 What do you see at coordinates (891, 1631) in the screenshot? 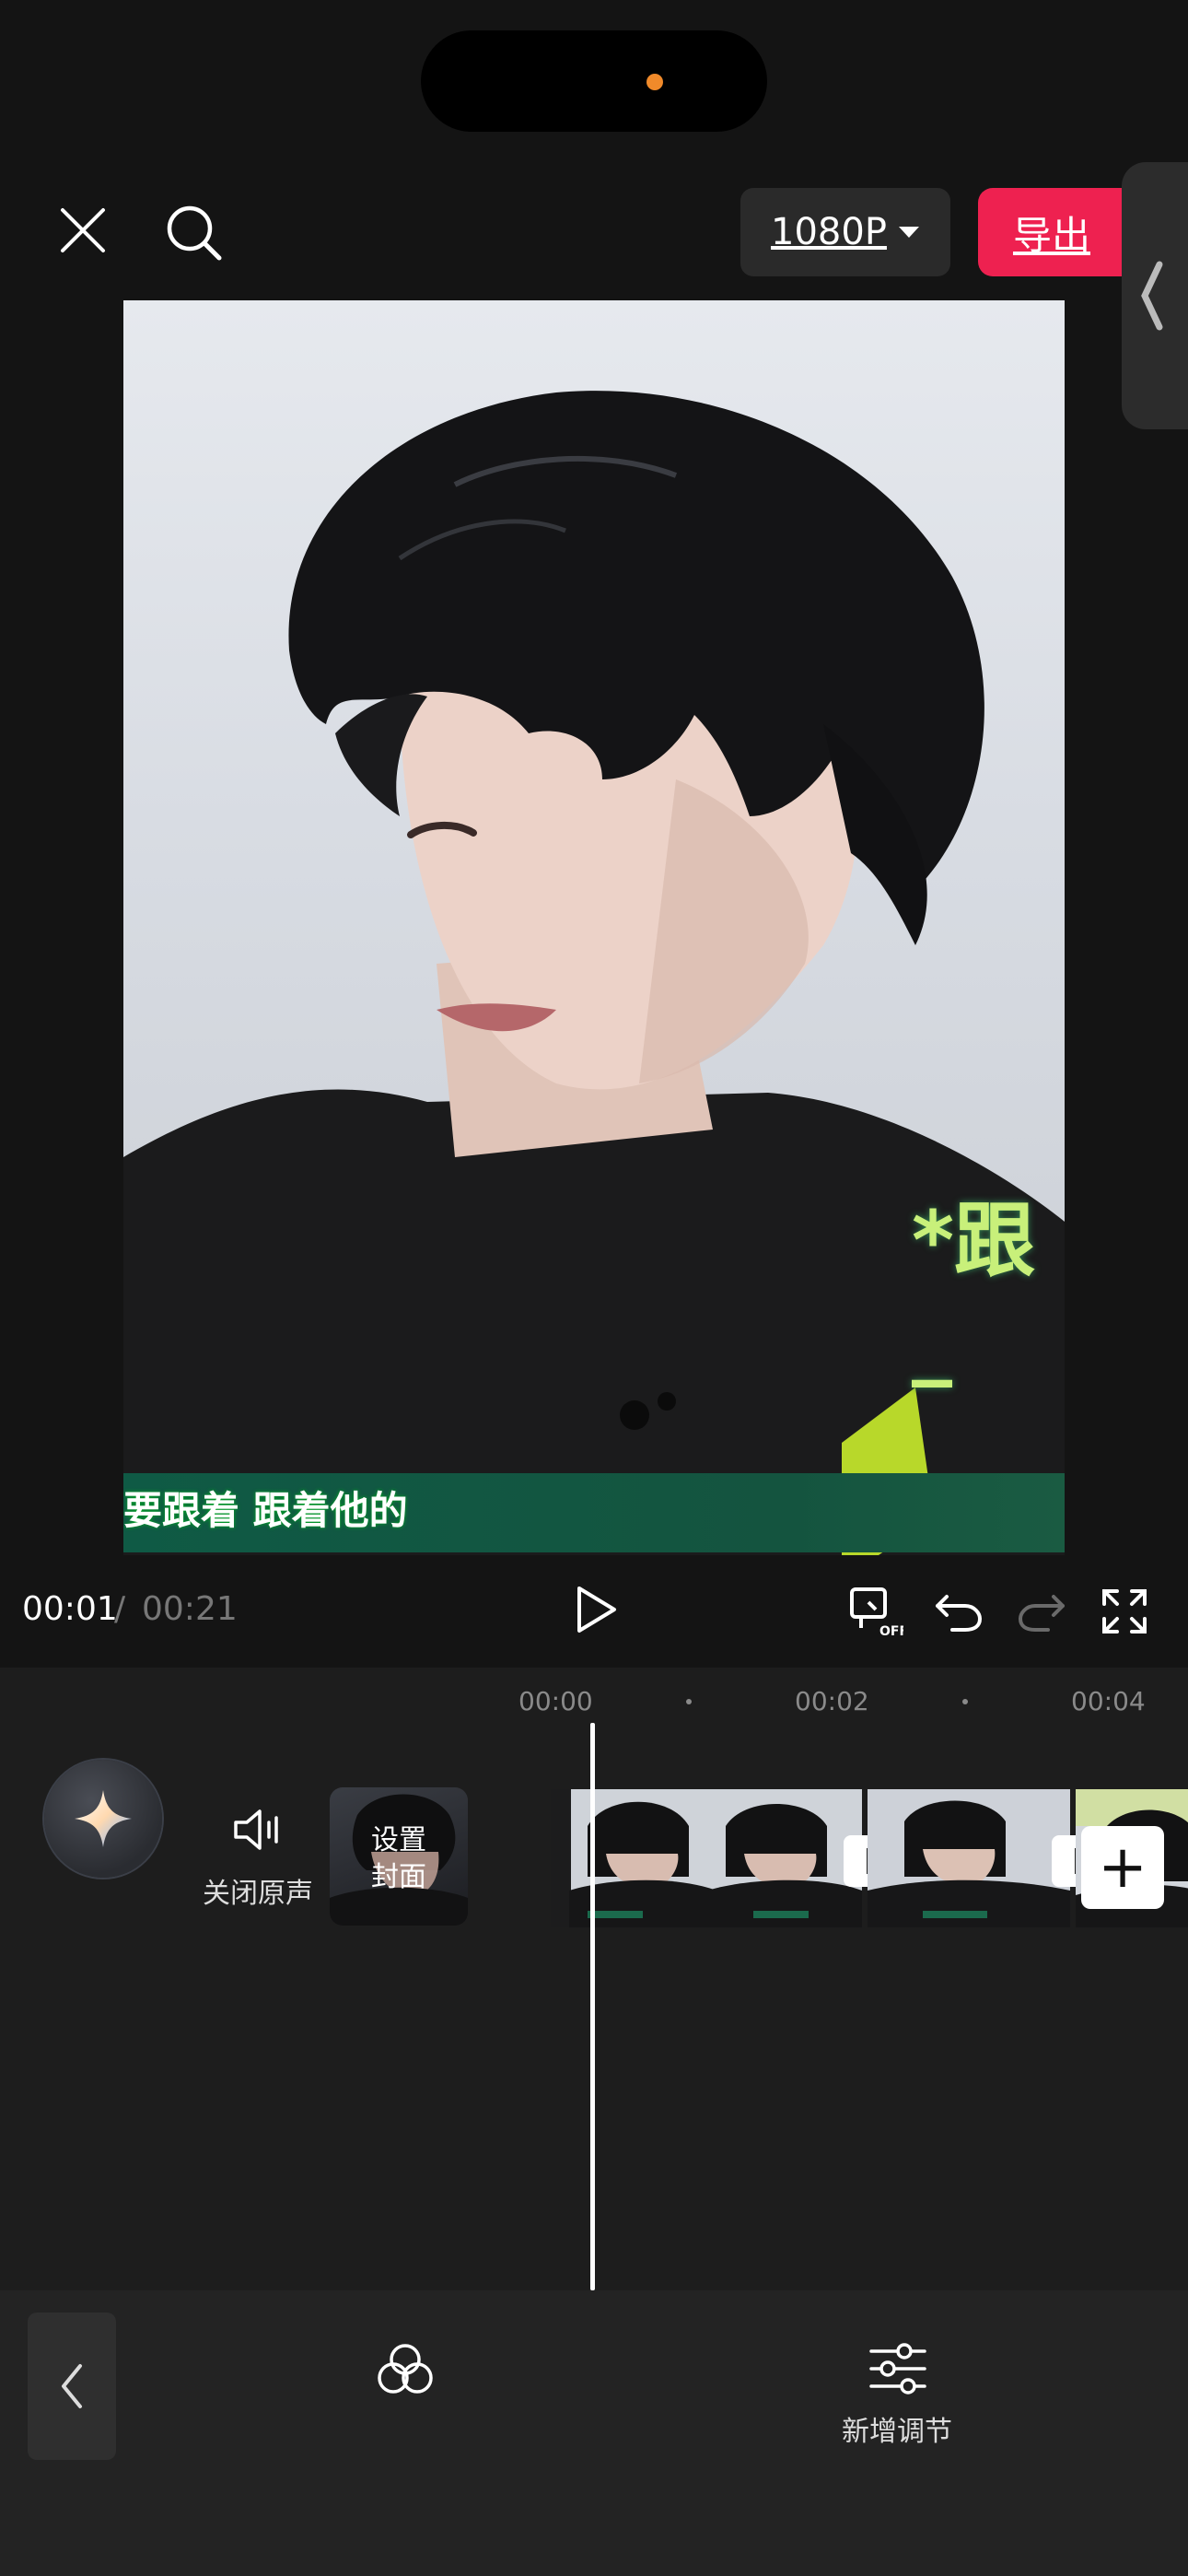
I see `svg-text: OFF` at bounding box center [891, 1631].